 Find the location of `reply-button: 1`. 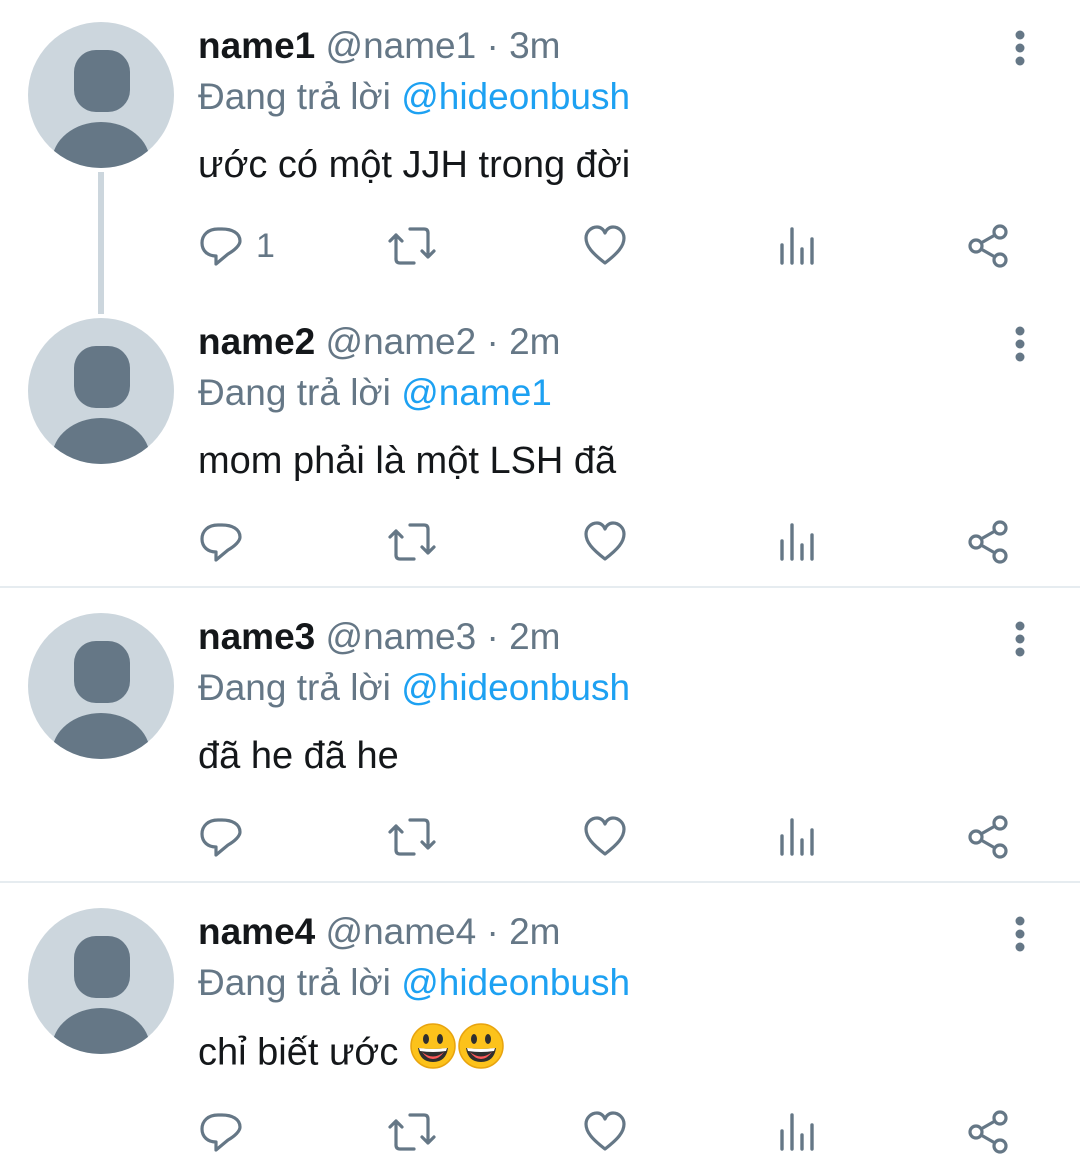

reply-button: 1 is located at coordinates (236, 246).